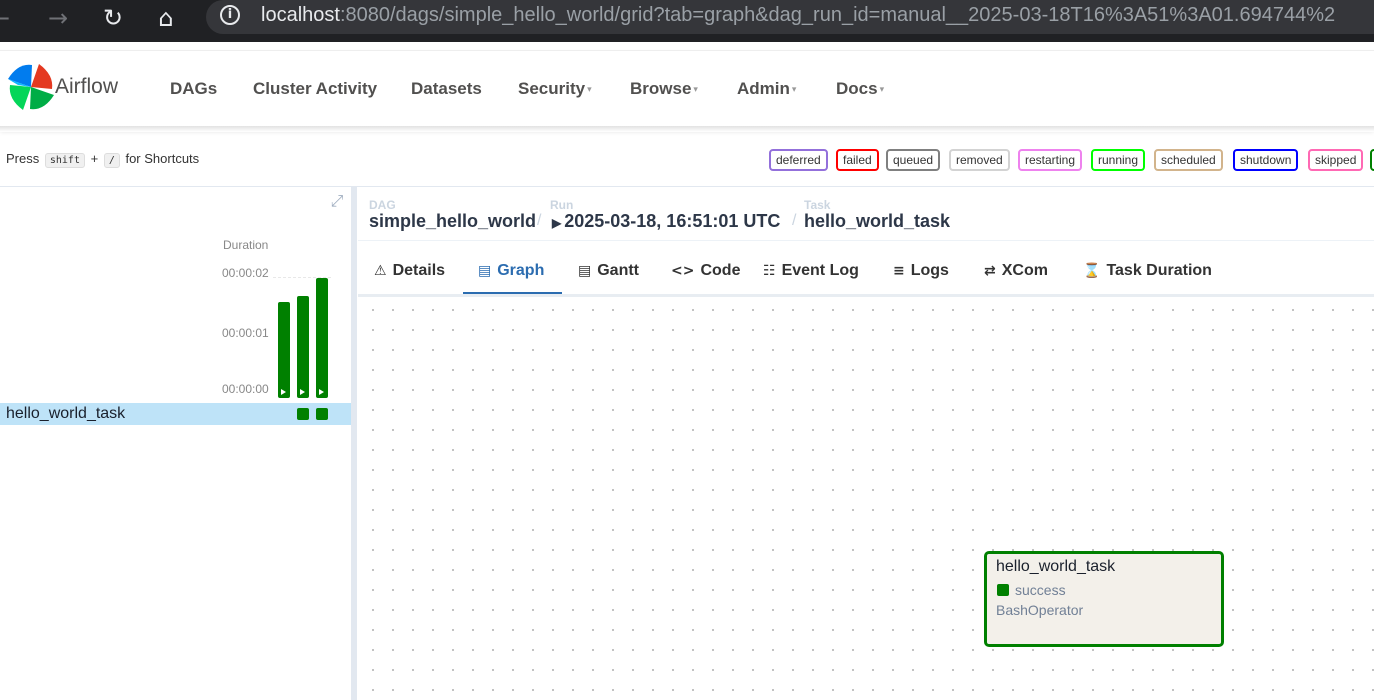 The width and height of the screenshot is (1374, 700). Describe the element at coordinates (557, 223) in the screenshot. I see `play-icon: ▶` at that location.